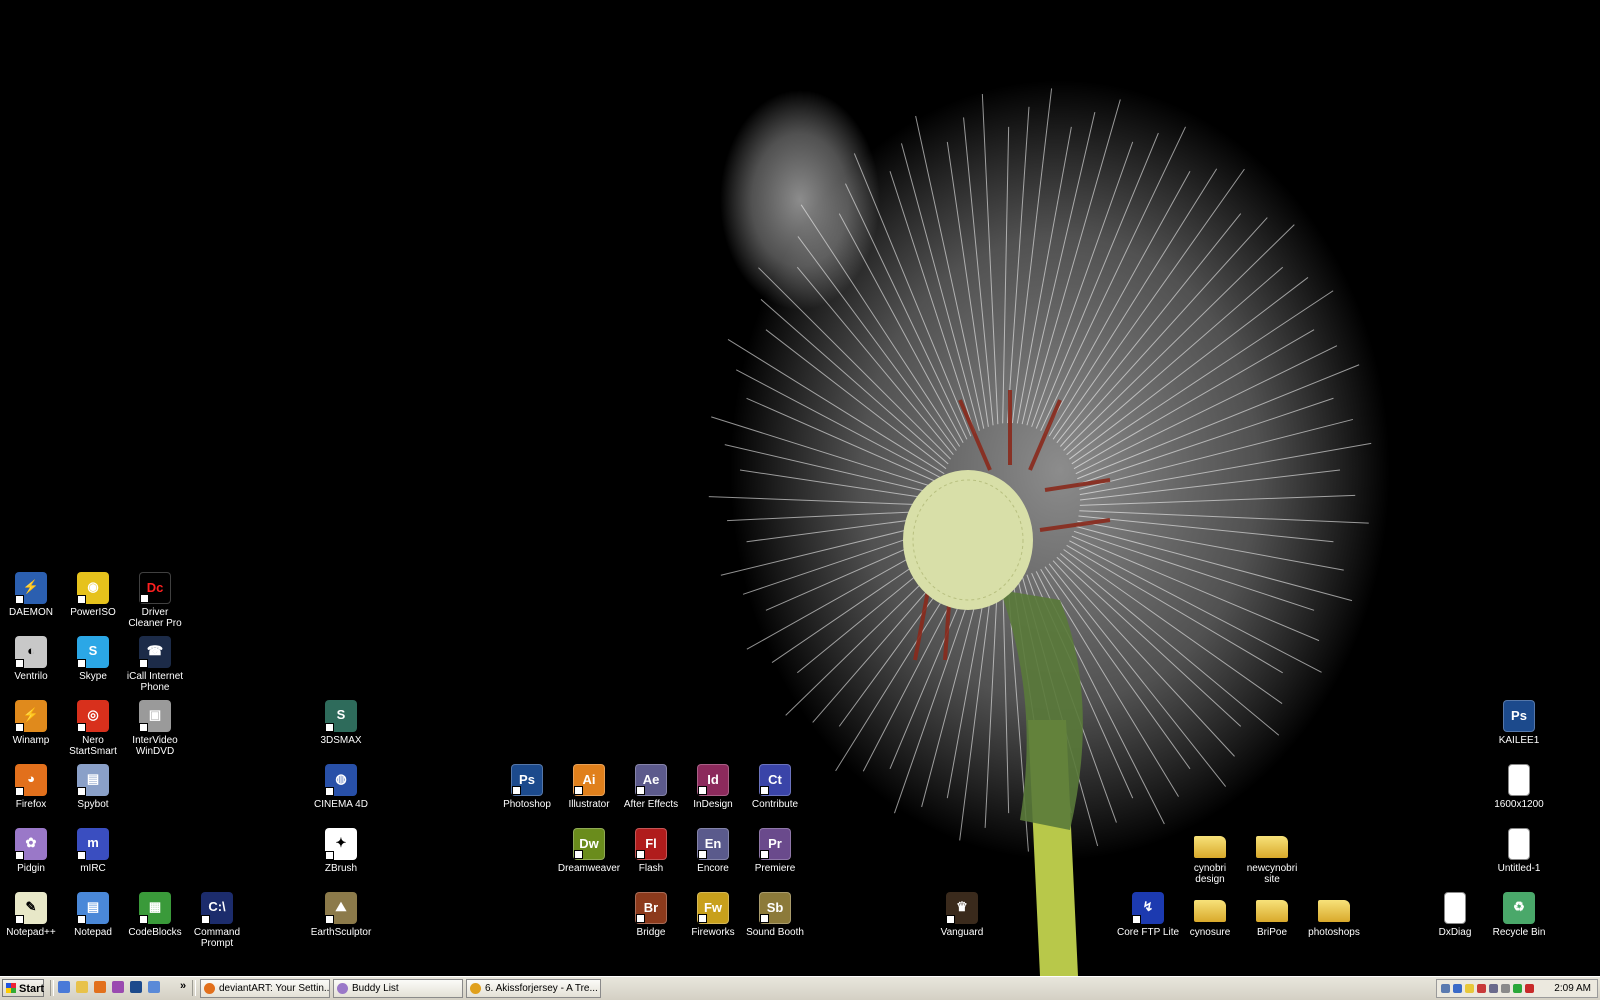  I want to click on wireless-icon, so click(1517, 988).